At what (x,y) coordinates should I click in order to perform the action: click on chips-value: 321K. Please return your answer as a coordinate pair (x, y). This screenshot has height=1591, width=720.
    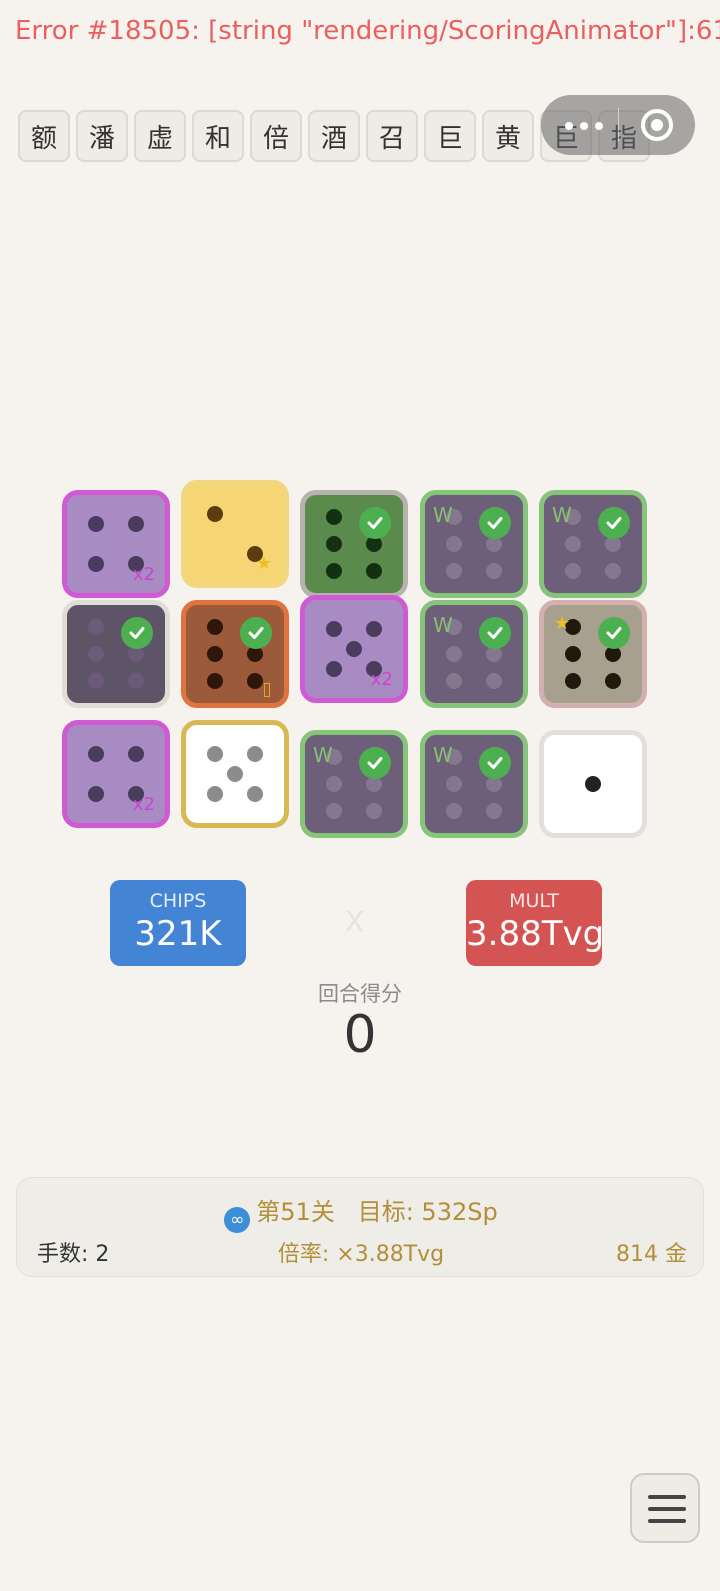
    Looking at the image, I should click on (178, 934).